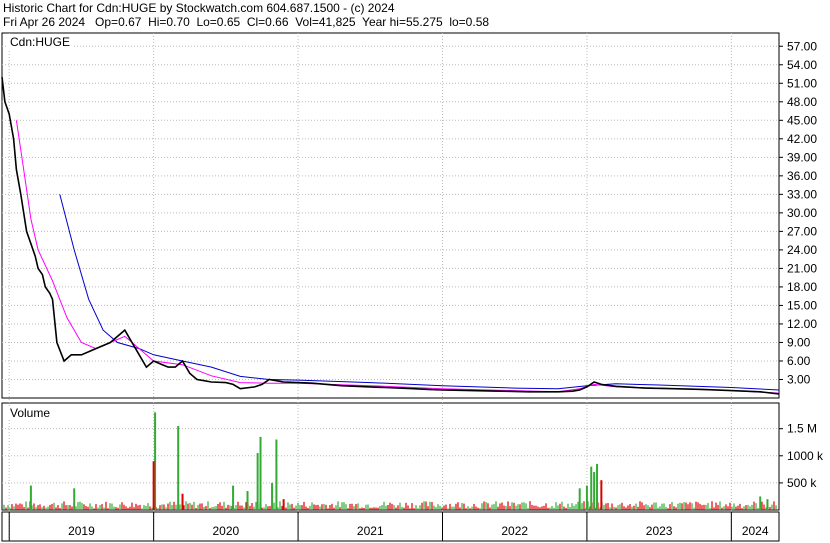  What do you see at coordinates (802, 483) in the screenshot?
I see `volume-tick-label: 500 k` at bounding box center [802, 483].